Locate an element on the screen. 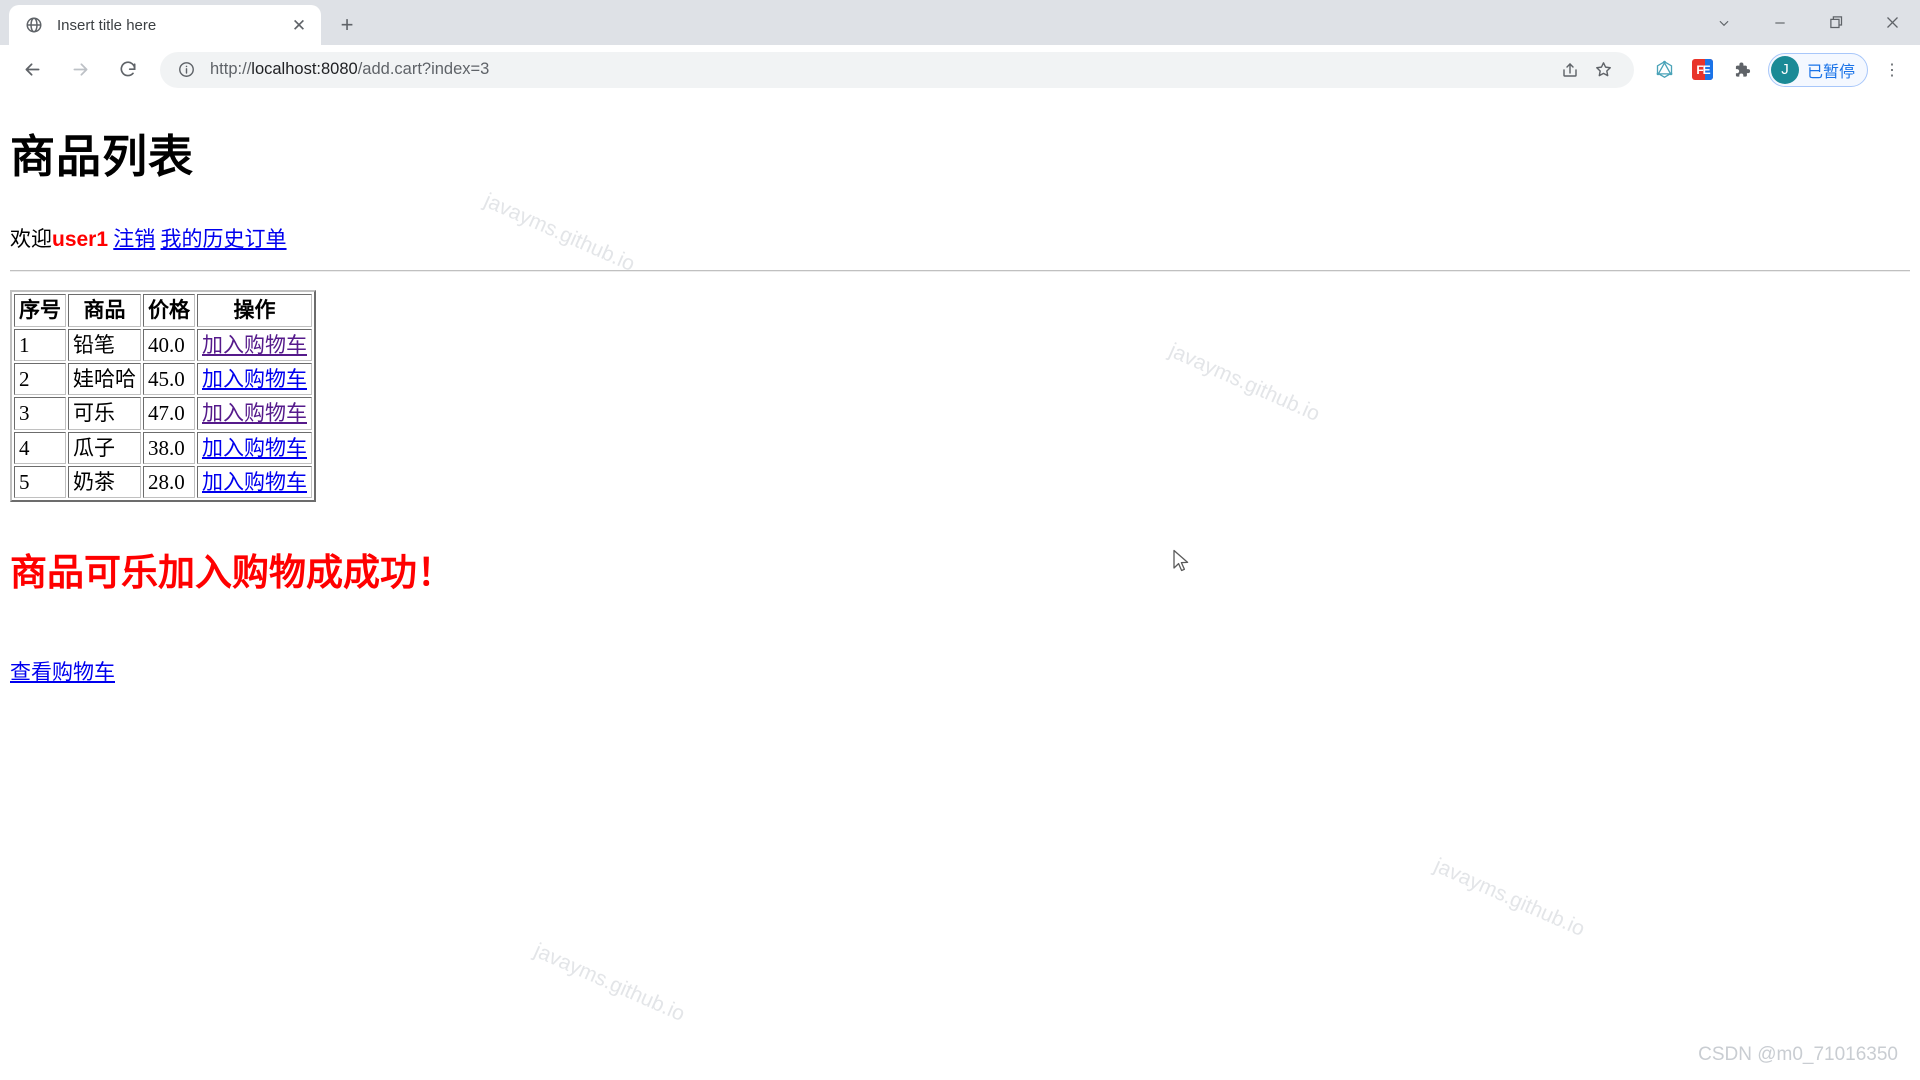 The image size is (1920, 1080). table-header-row: 序号 商品 价格 操作 is located at coordinates (163, 310).